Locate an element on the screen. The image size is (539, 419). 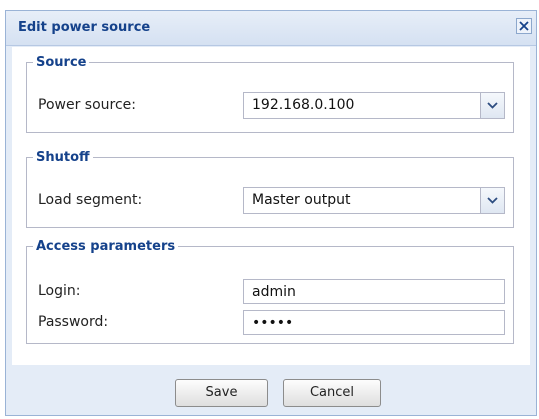
power-source-value: 192.168.0.100 is located at coordinates (303, 105).